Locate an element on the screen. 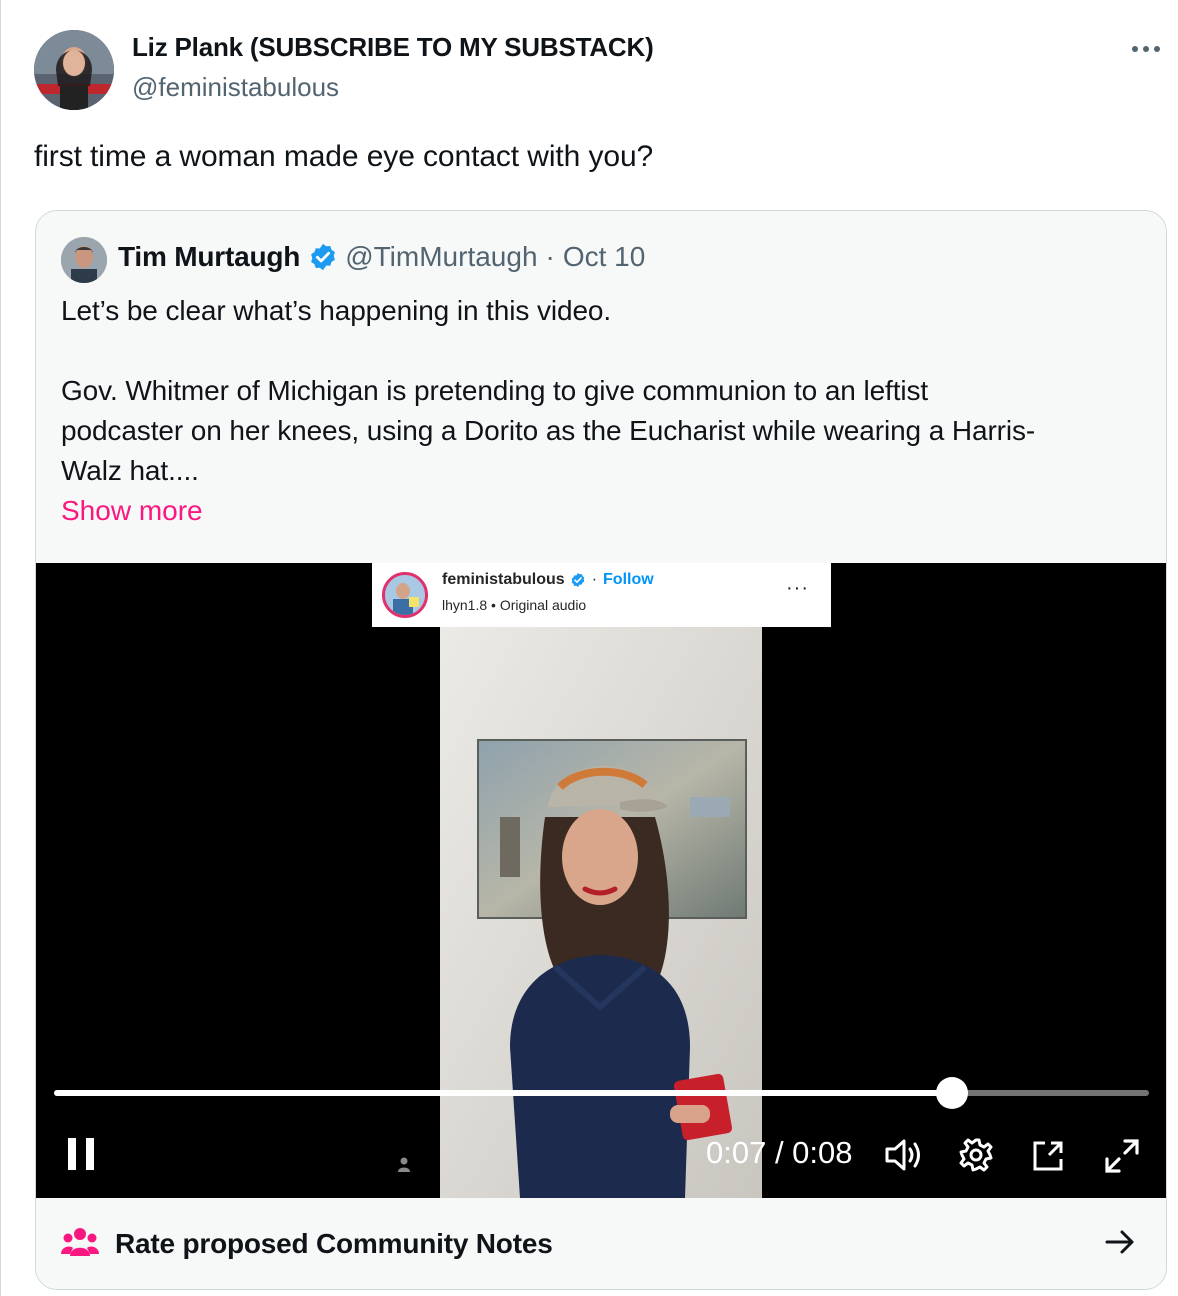 This screenshot has height=1296, width=1178. instagram-avatar is located at coordinates (405, 595).